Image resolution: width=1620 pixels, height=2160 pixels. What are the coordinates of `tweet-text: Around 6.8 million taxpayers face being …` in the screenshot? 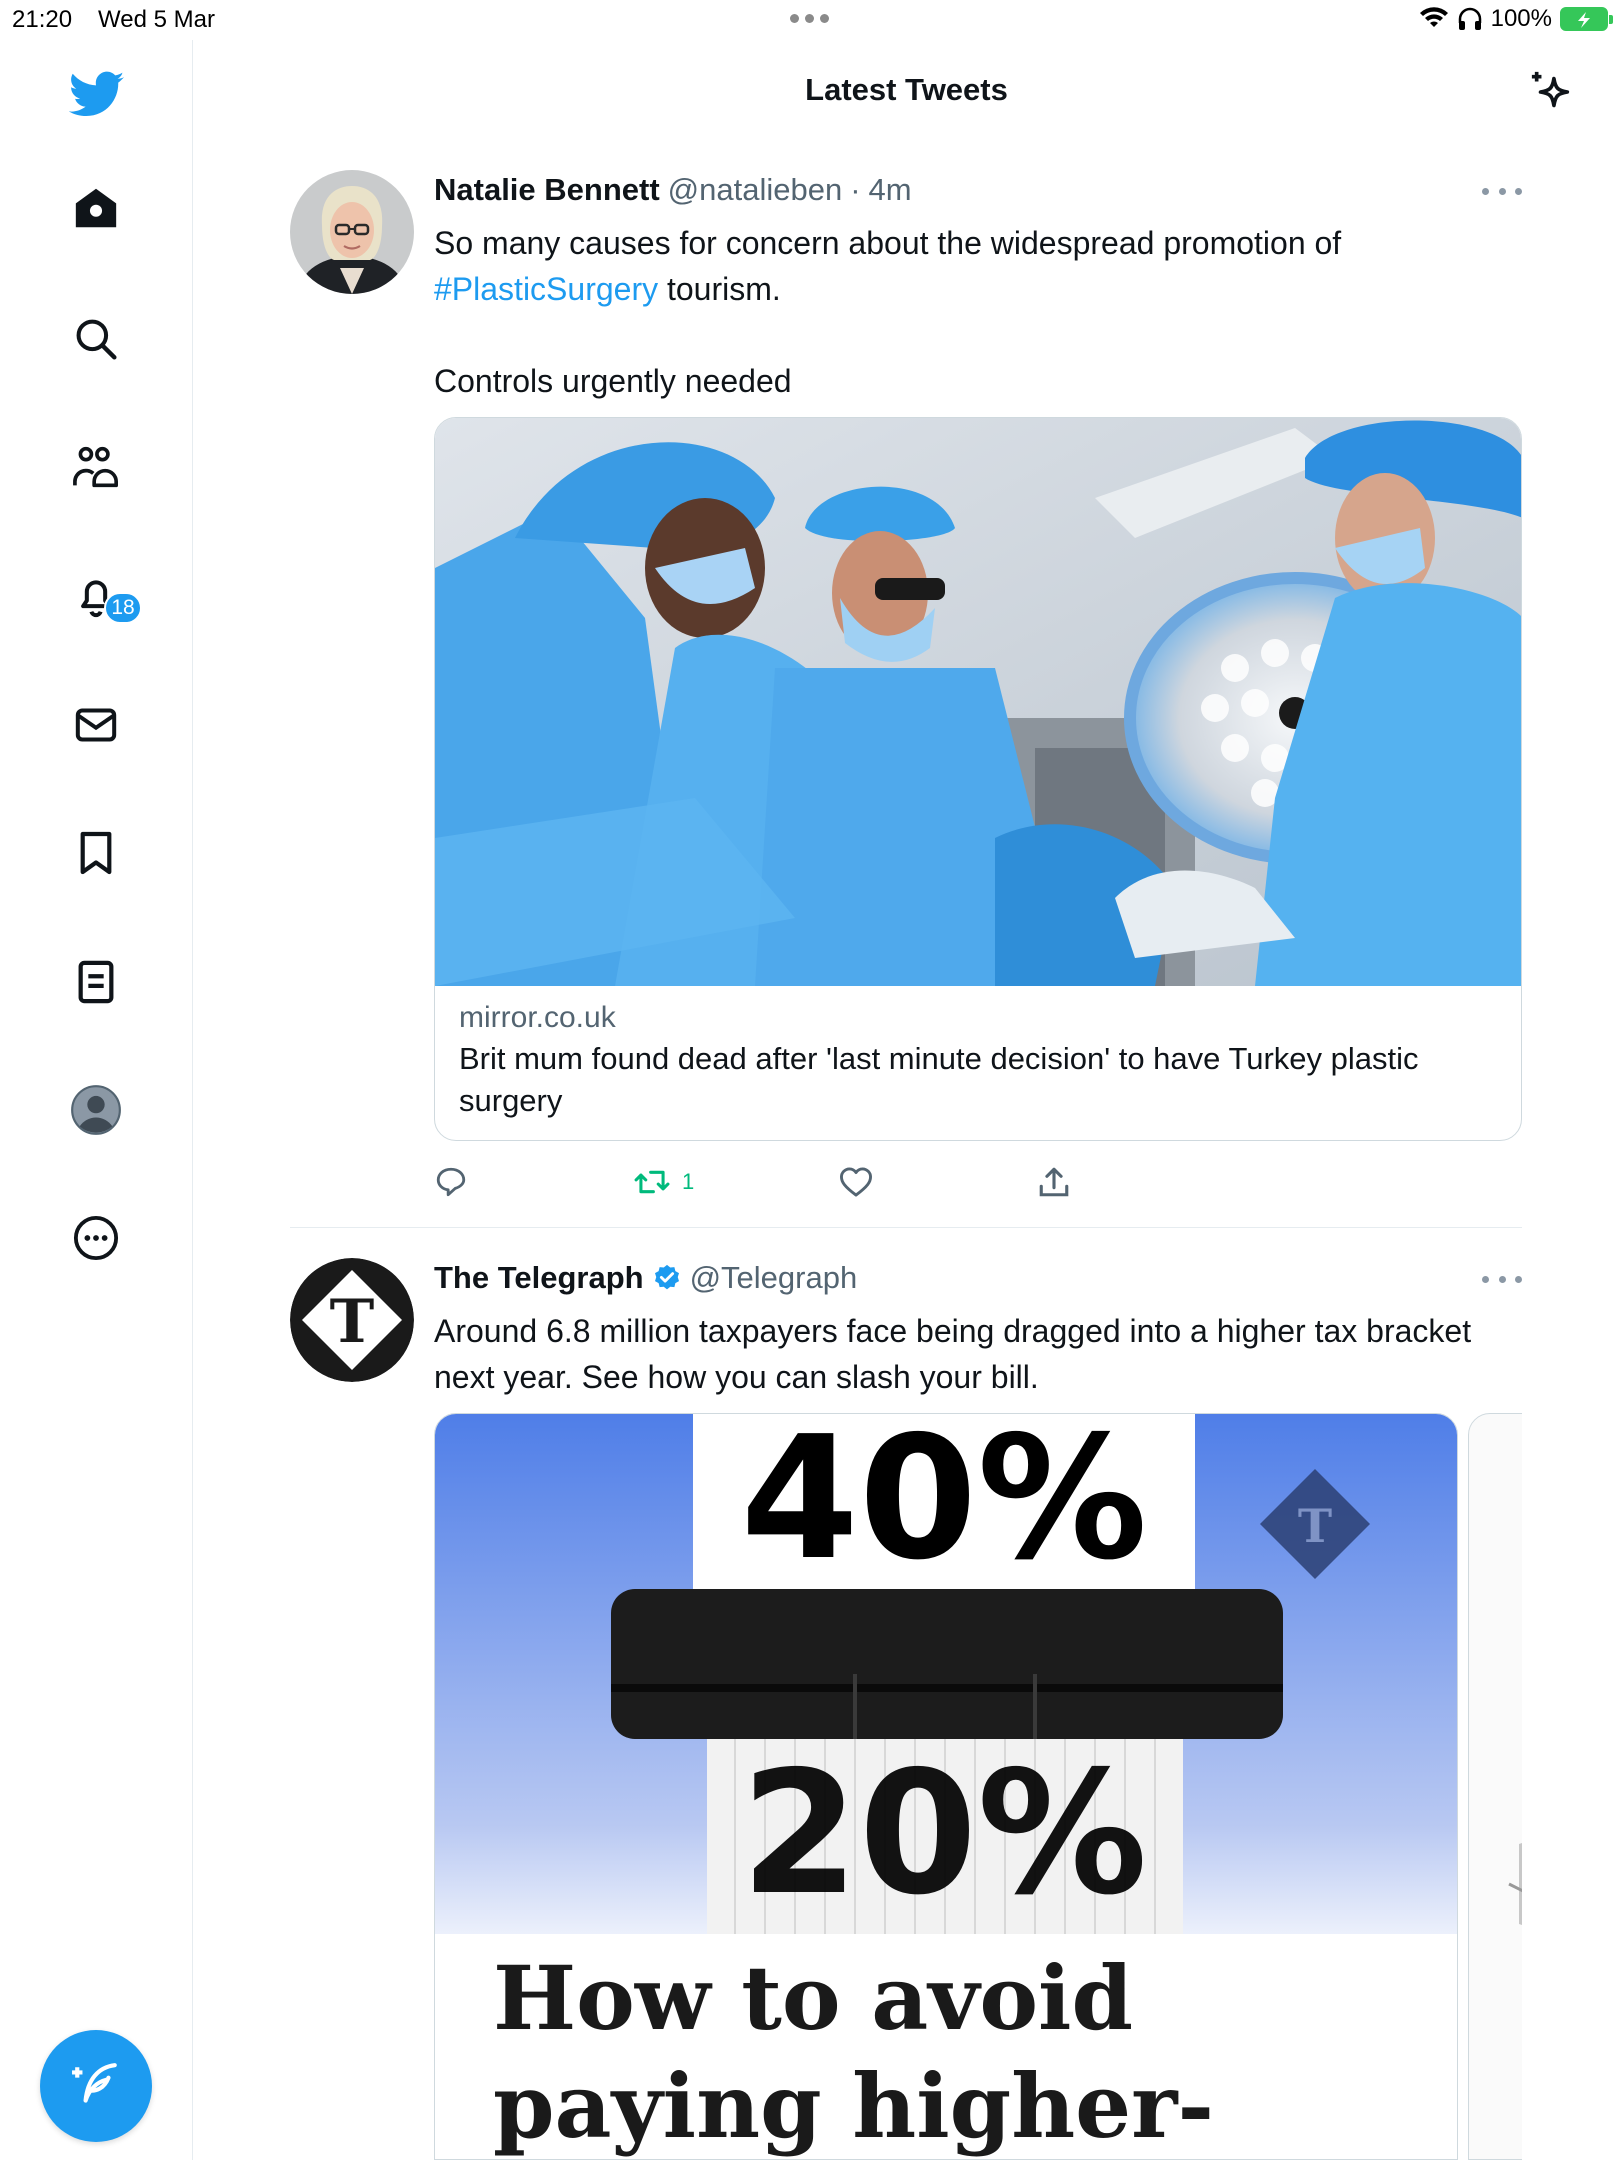 It's located at (957, 1354).